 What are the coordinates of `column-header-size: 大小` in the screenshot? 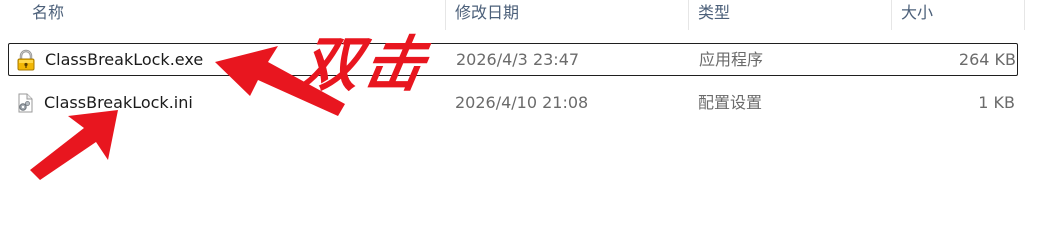 It's located at (958, 14).